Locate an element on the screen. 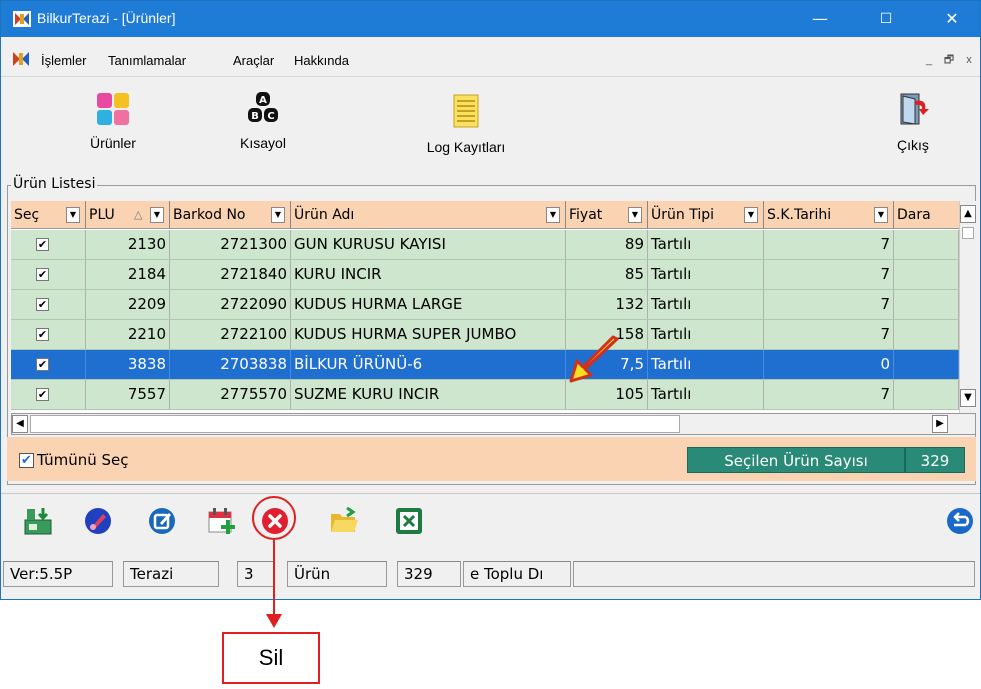  scroll-right-arrow-icon: ▶ is located at coordinates (940, 424).